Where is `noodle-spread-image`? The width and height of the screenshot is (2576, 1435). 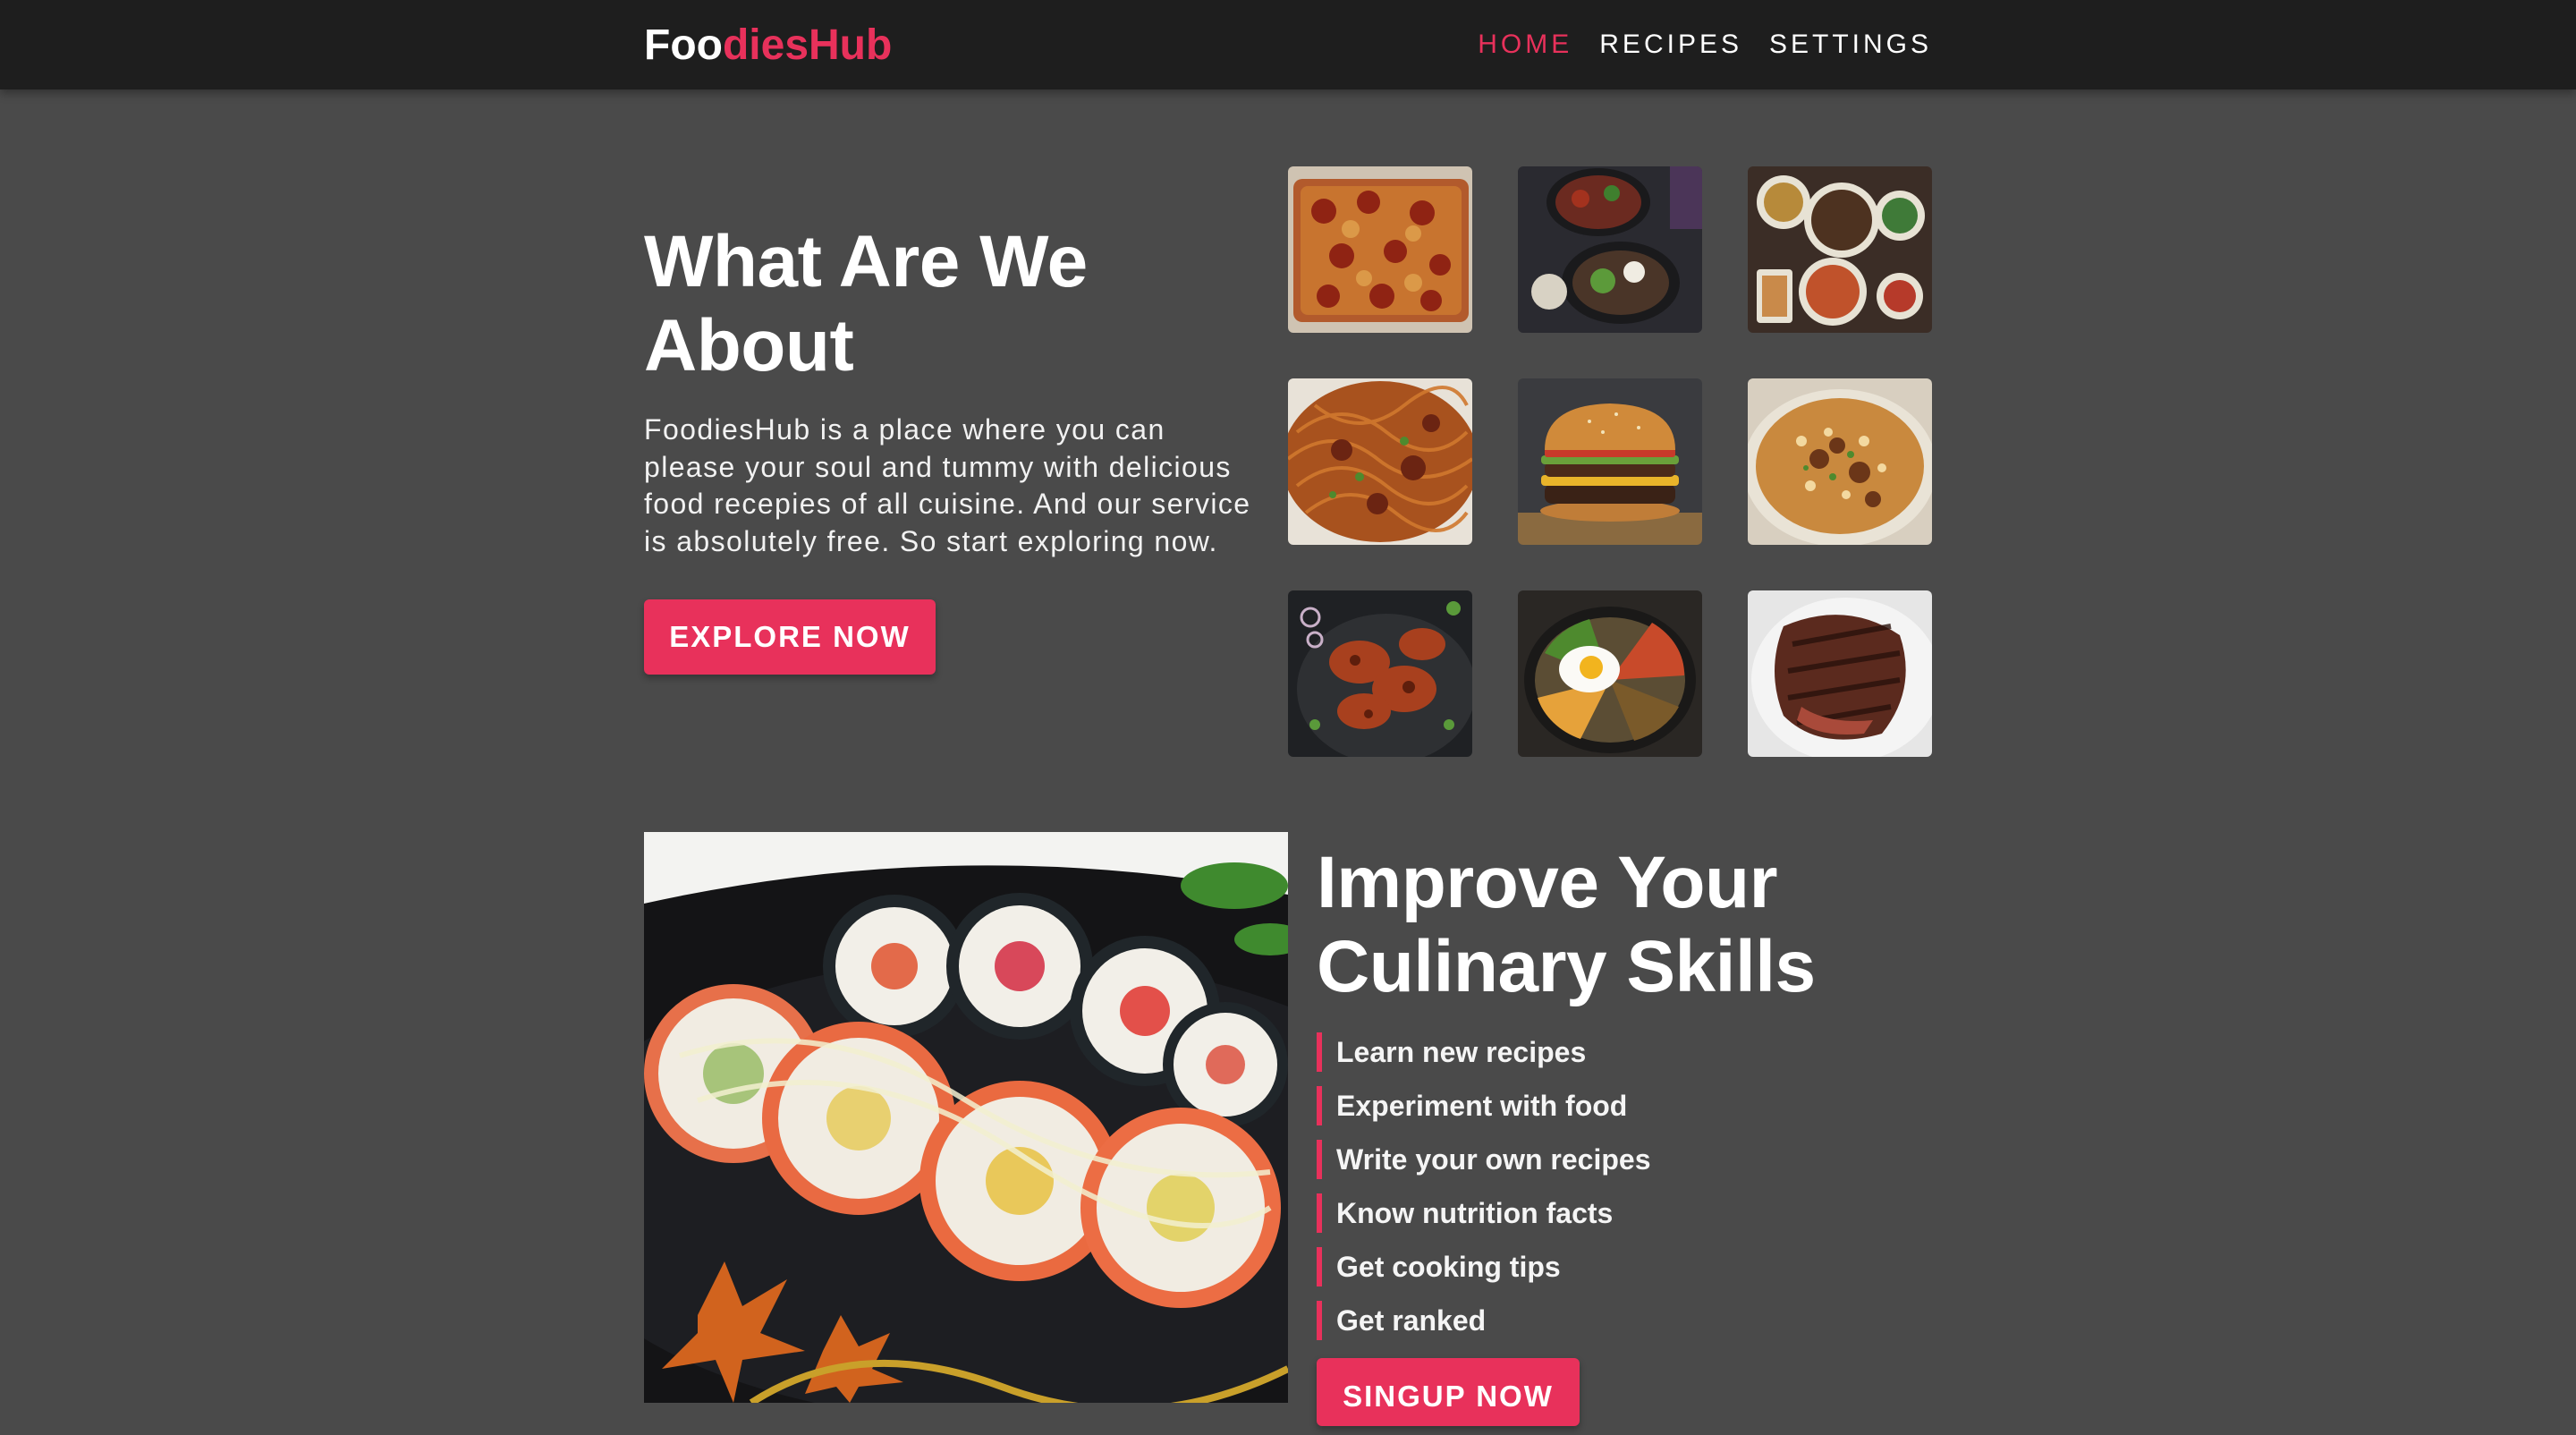 noodle-spread-image is located at coordinates (1840, 249).